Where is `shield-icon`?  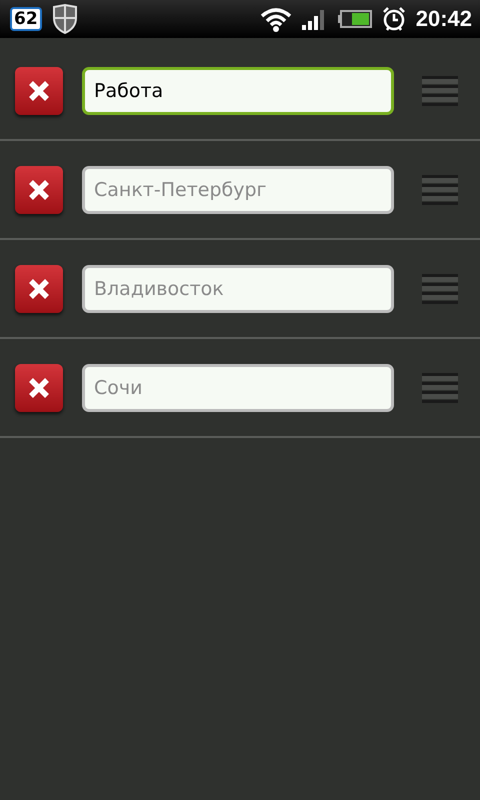 shield-icon is located at coordinates (65, 19).